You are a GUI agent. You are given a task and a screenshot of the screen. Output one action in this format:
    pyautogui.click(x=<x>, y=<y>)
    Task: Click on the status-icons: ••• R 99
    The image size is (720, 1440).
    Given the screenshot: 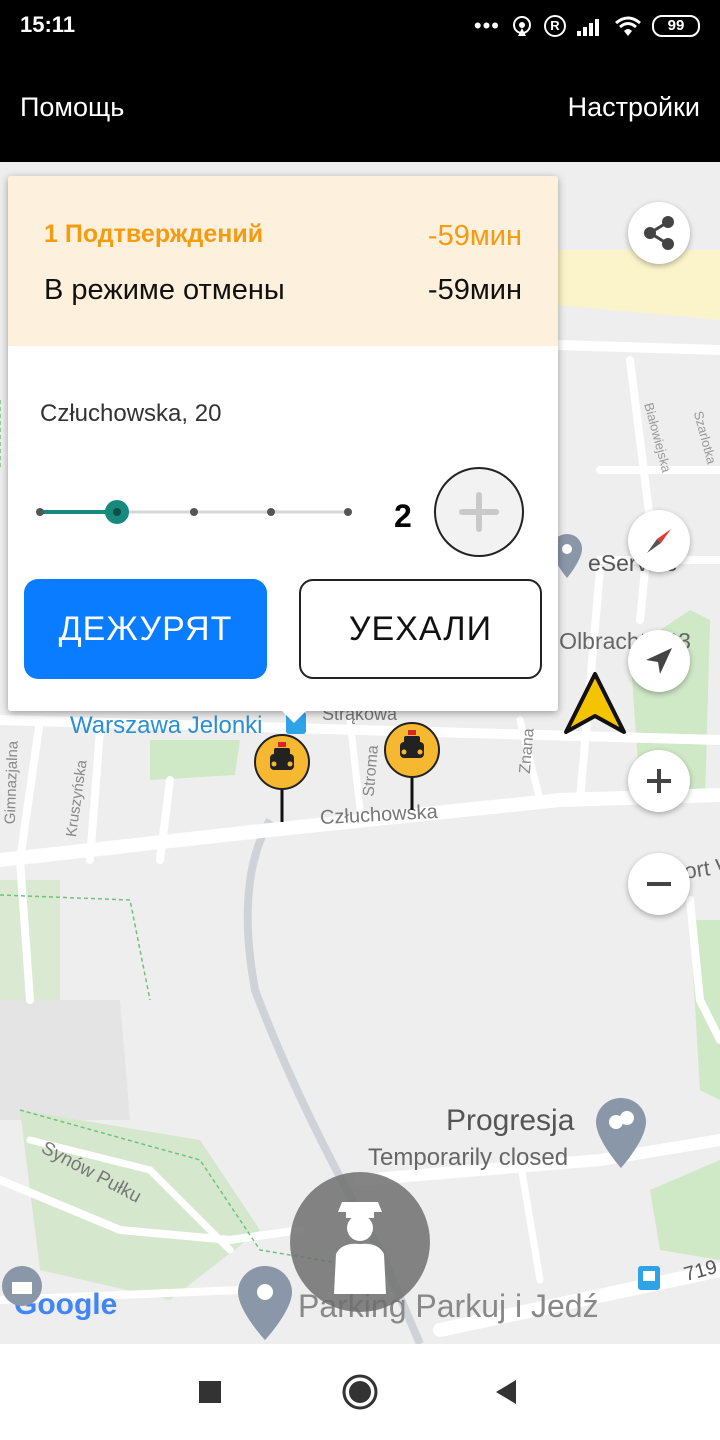 What is the action you would take?
    pyautogui.click(x=587, y=26)
    